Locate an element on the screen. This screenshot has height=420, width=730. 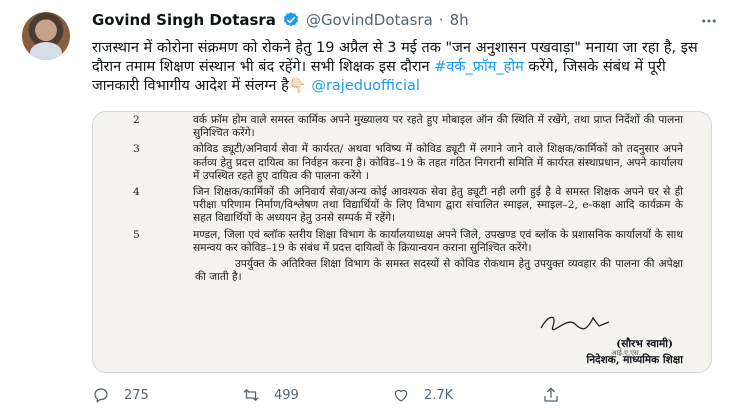
author-name: Govind Singh Dotasra is located at coordinates (184, 20).